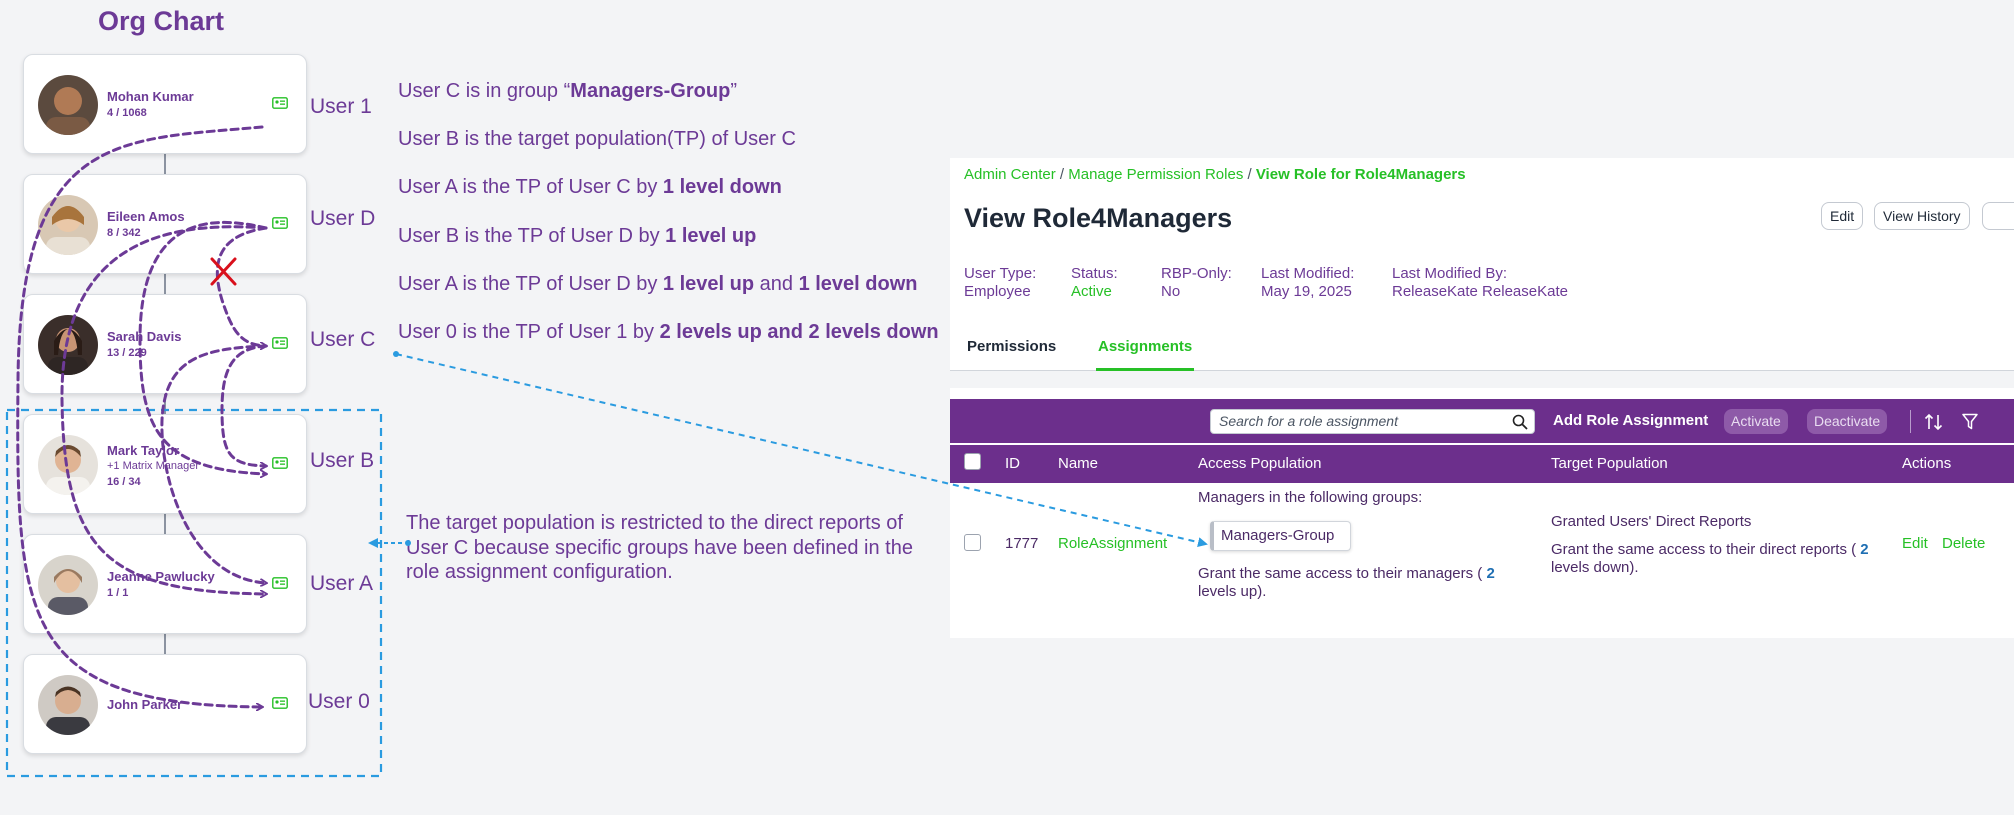 This screenshot has width=2014, height=815. I want to click on card-name: John Parker, so click(145, 704).